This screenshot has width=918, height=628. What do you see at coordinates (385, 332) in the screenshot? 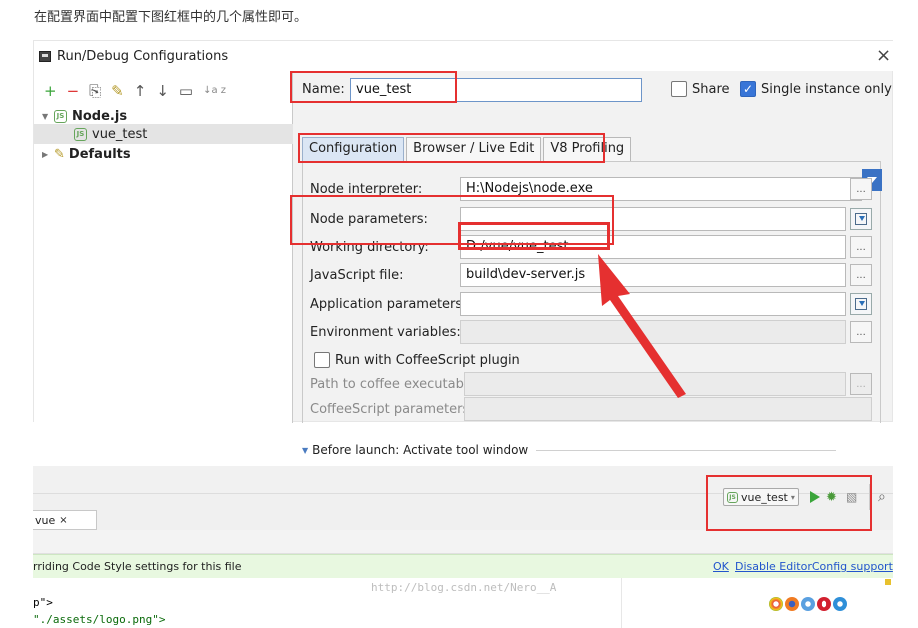
I see `environment-variables-label: Environment variables:` at bounding box center [385, 332].